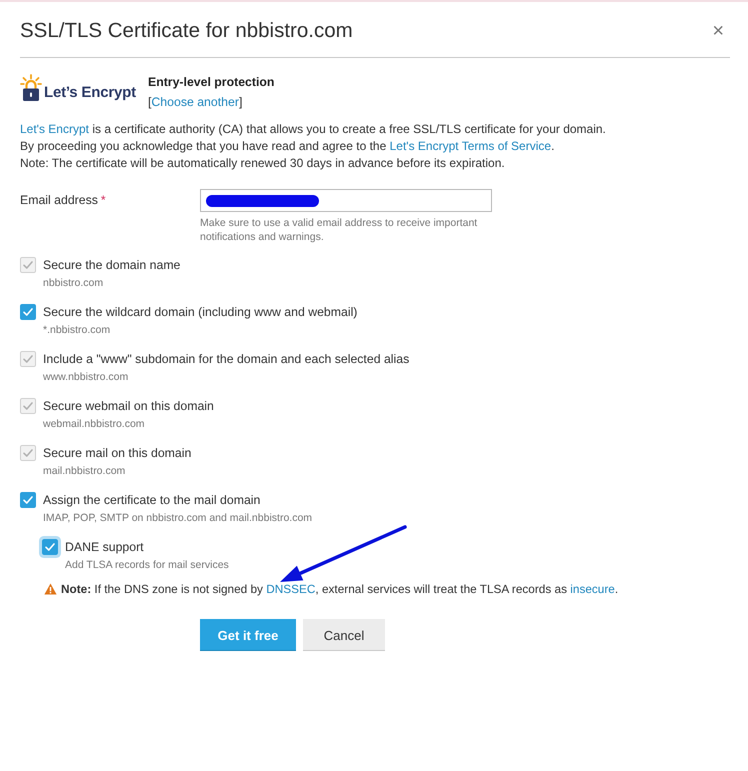 The width and height of the screenshot is (748, 771). I want to click on dialog-title: SSL/TLS Certificate for nbbistro.com, so click(186, 31).